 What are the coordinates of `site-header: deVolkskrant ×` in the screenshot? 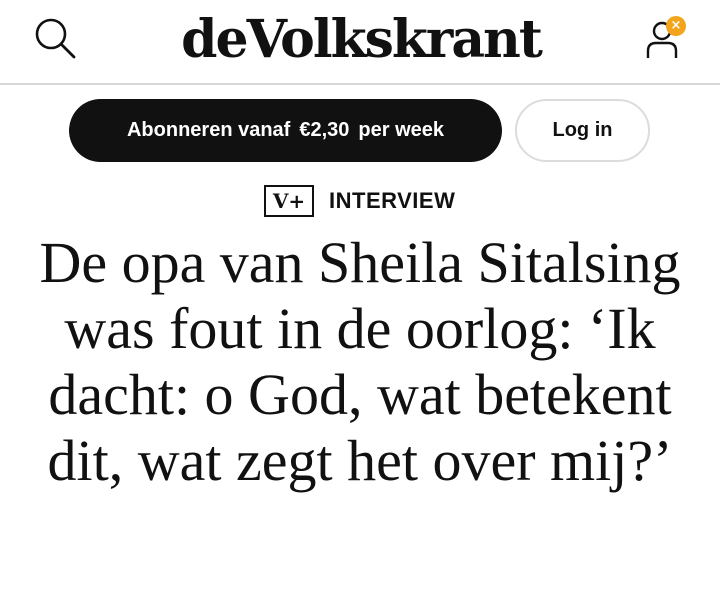 It's located at (360, 42).